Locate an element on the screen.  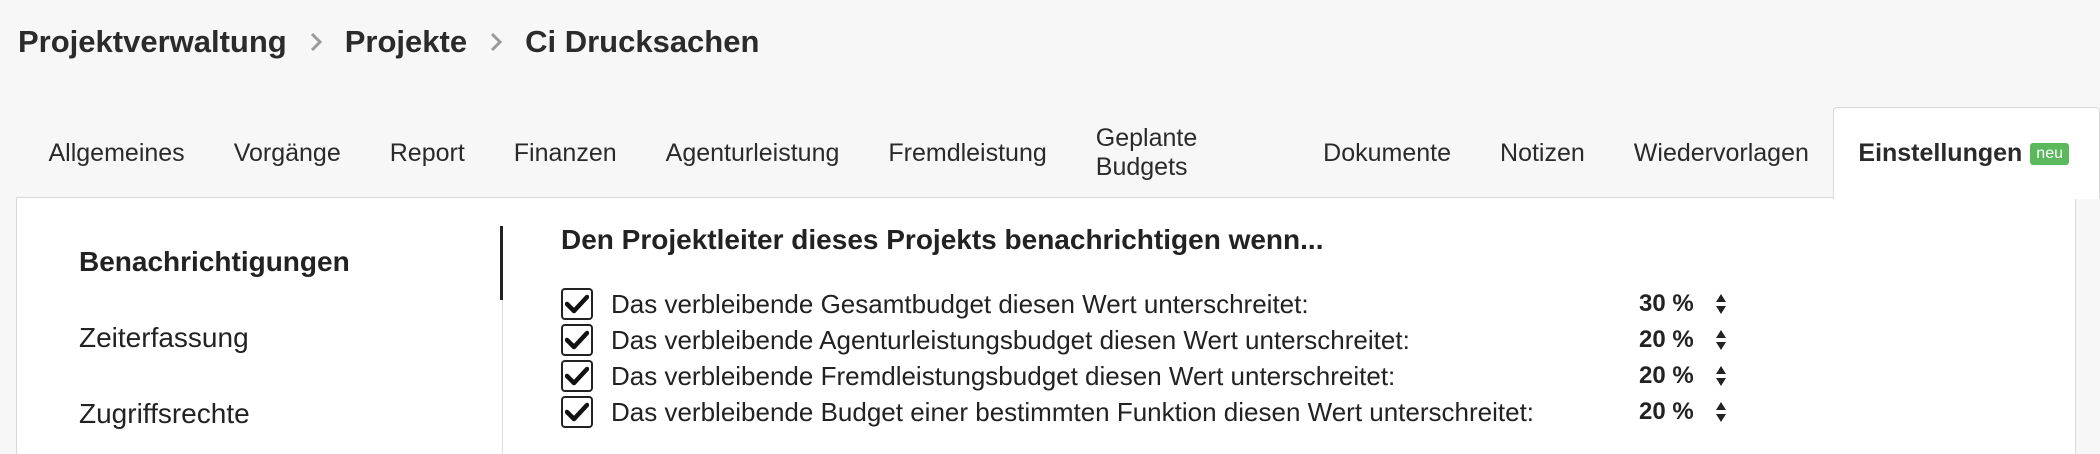
checkbox-agenturleistungsbudget is located at coordinates (577, 340).